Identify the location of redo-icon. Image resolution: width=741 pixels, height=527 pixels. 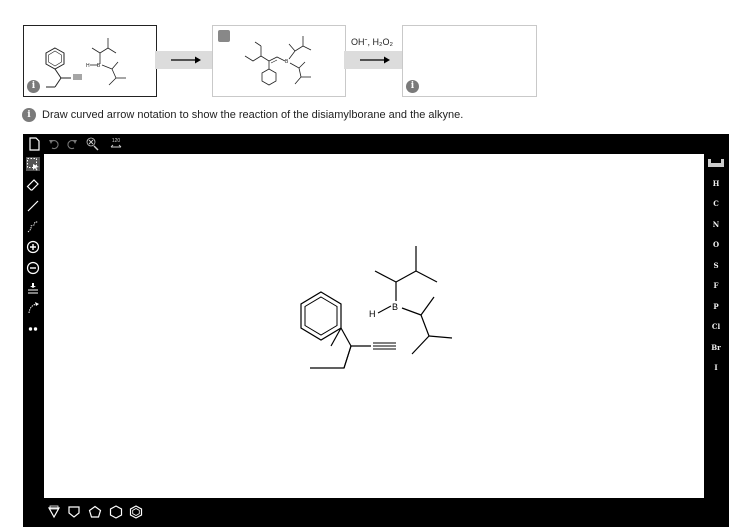
(72, 144).